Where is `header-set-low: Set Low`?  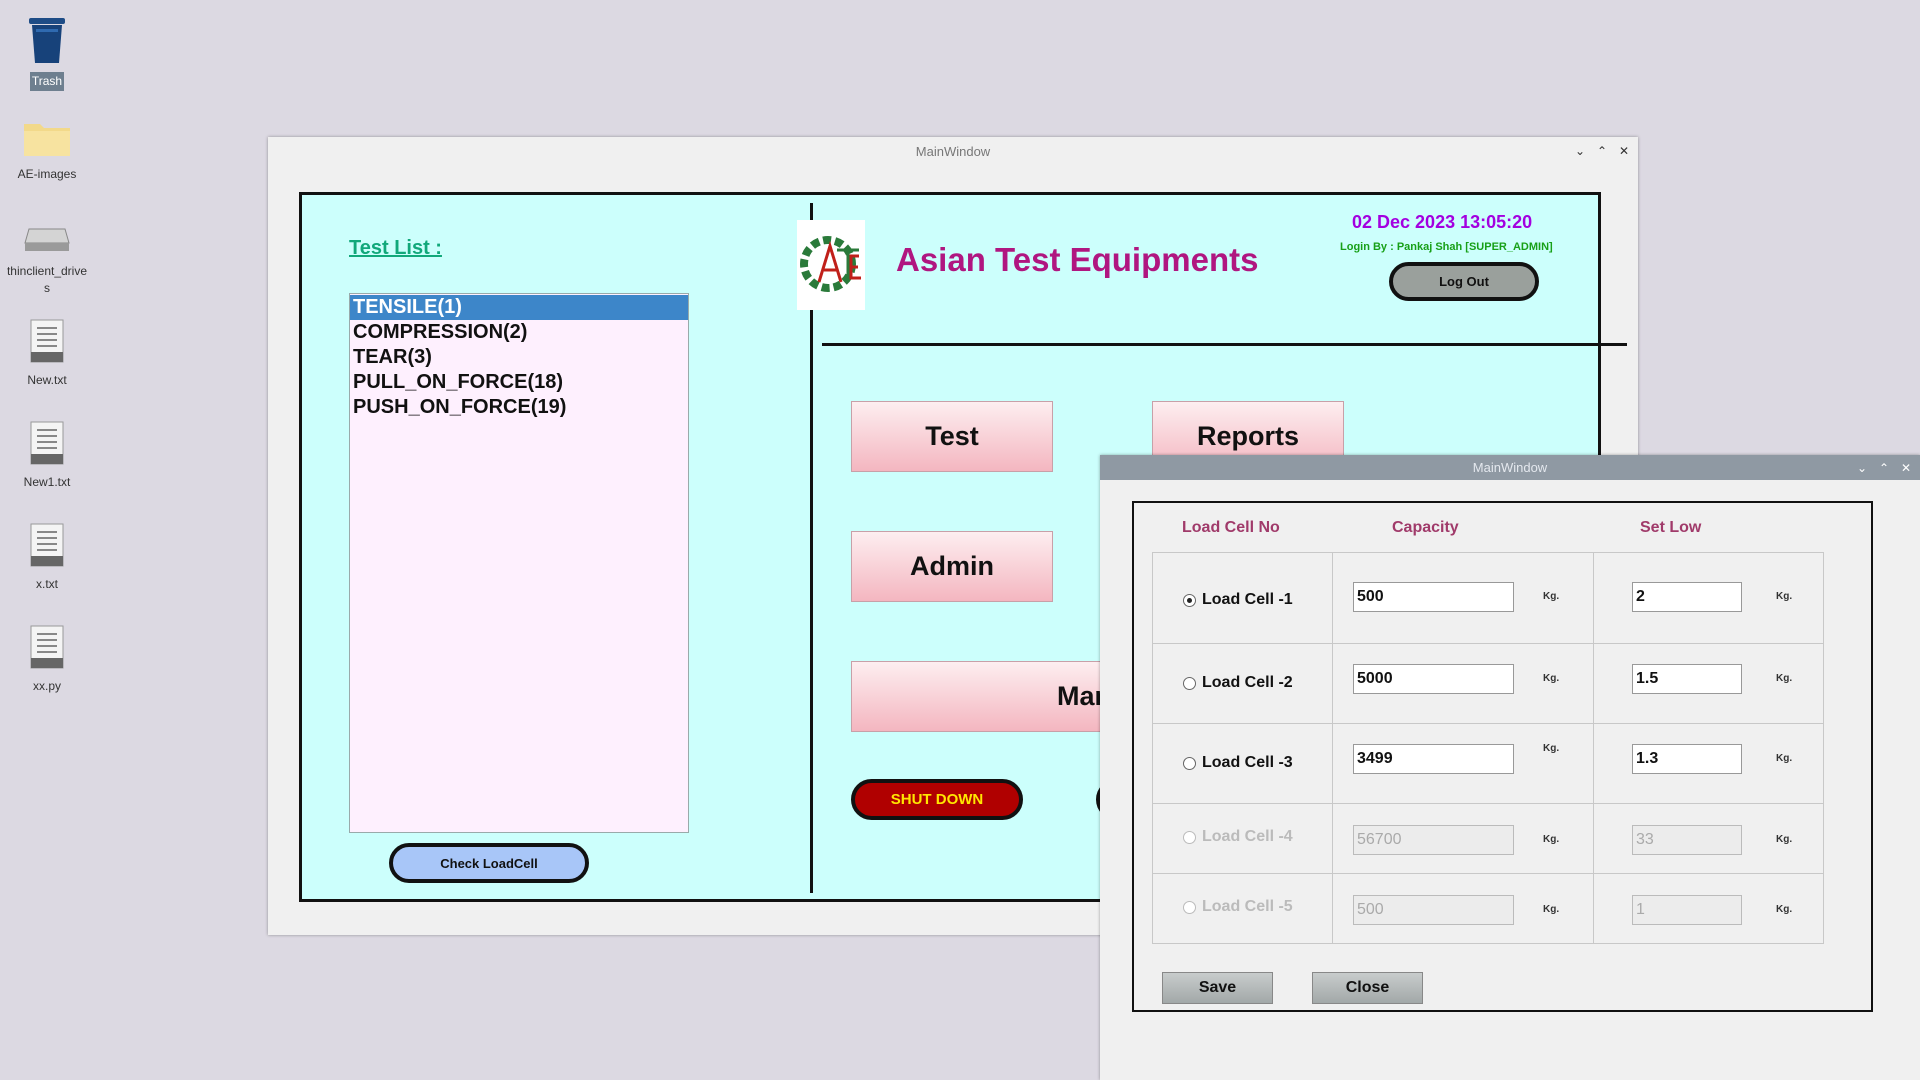 header-set-low: Set Low is located at coordinates (1671, 527).